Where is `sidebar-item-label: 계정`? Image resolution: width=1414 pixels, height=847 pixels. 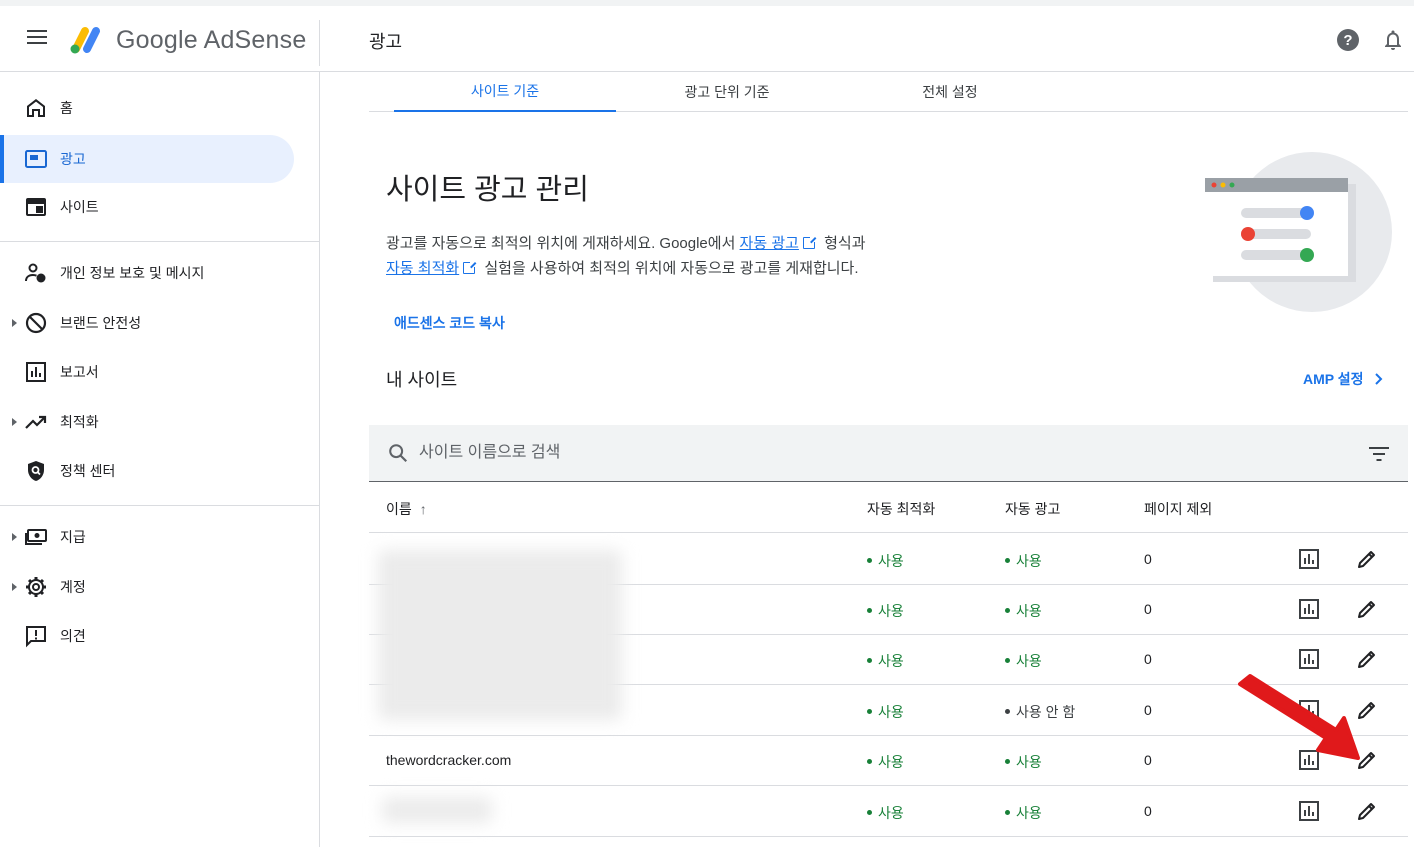
sidebar-item-label: 계정 is located at coordinates (73, 587).